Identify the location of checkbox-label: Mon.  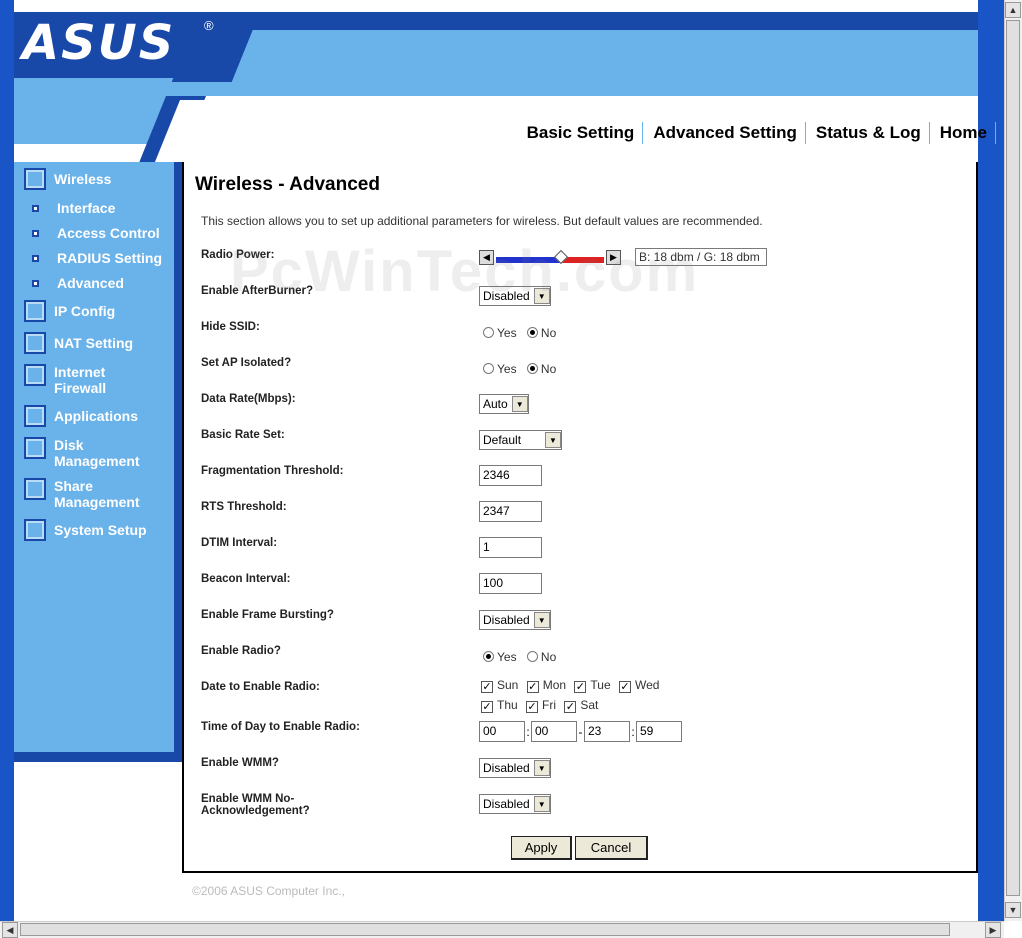
(554, 685).